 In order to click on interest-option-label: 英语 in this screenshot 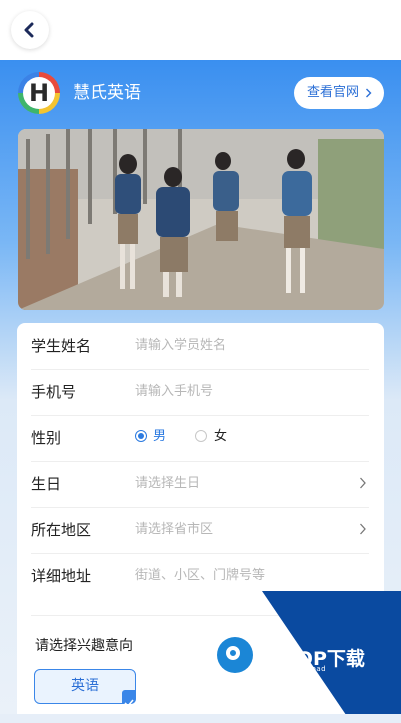, I will do `click(85, 686)`.